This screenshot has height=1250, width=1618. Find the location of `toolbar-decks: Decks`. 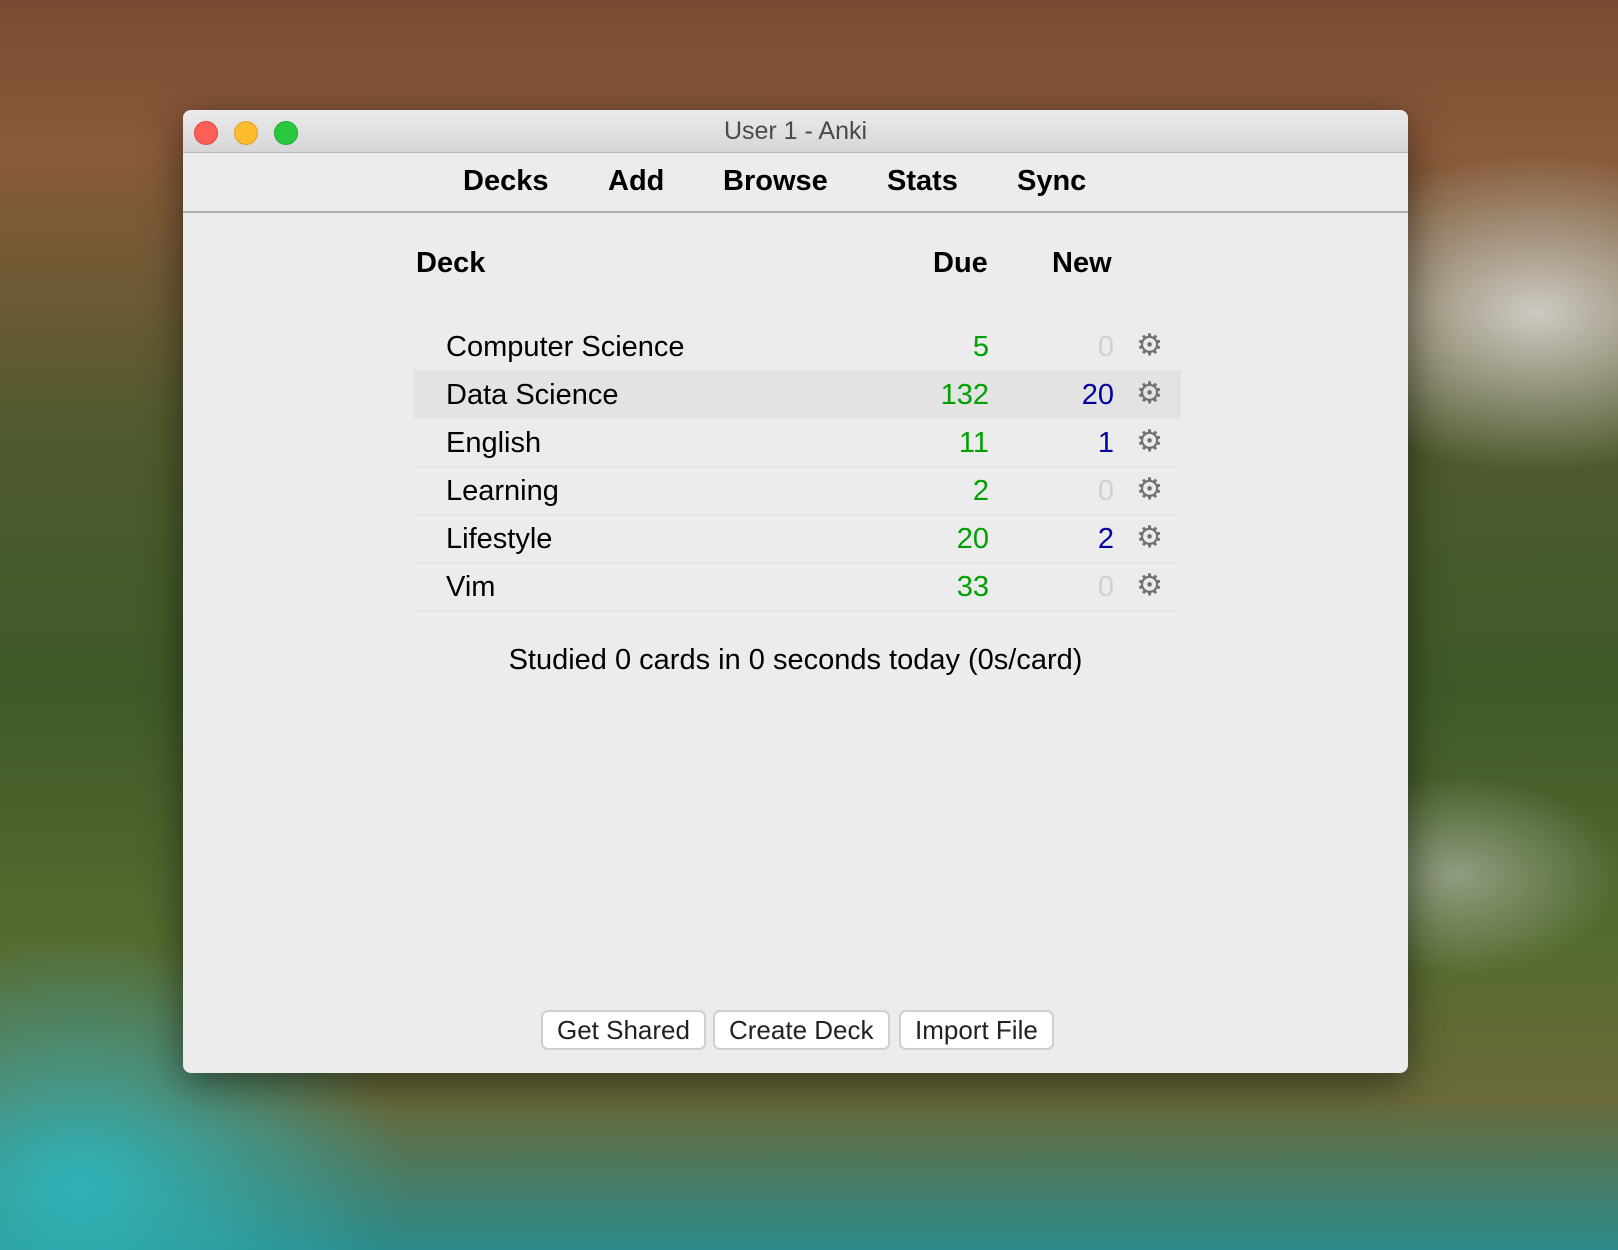

toolbar-decks: Decks is located at coordinates (505, 181).